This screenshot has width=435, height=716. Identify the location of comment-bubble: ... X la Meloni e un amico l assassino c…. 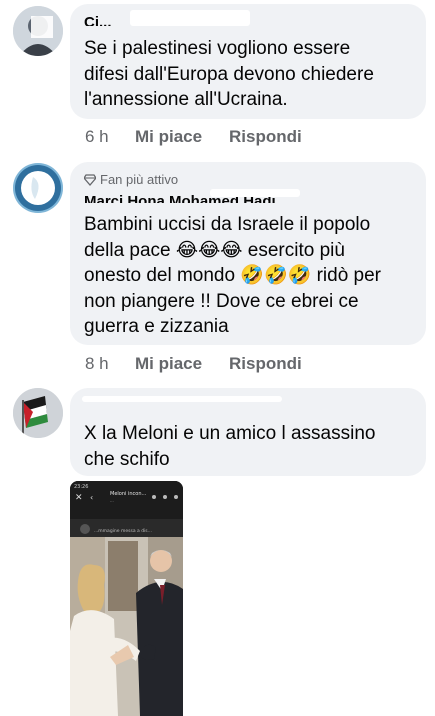
(248, 432).